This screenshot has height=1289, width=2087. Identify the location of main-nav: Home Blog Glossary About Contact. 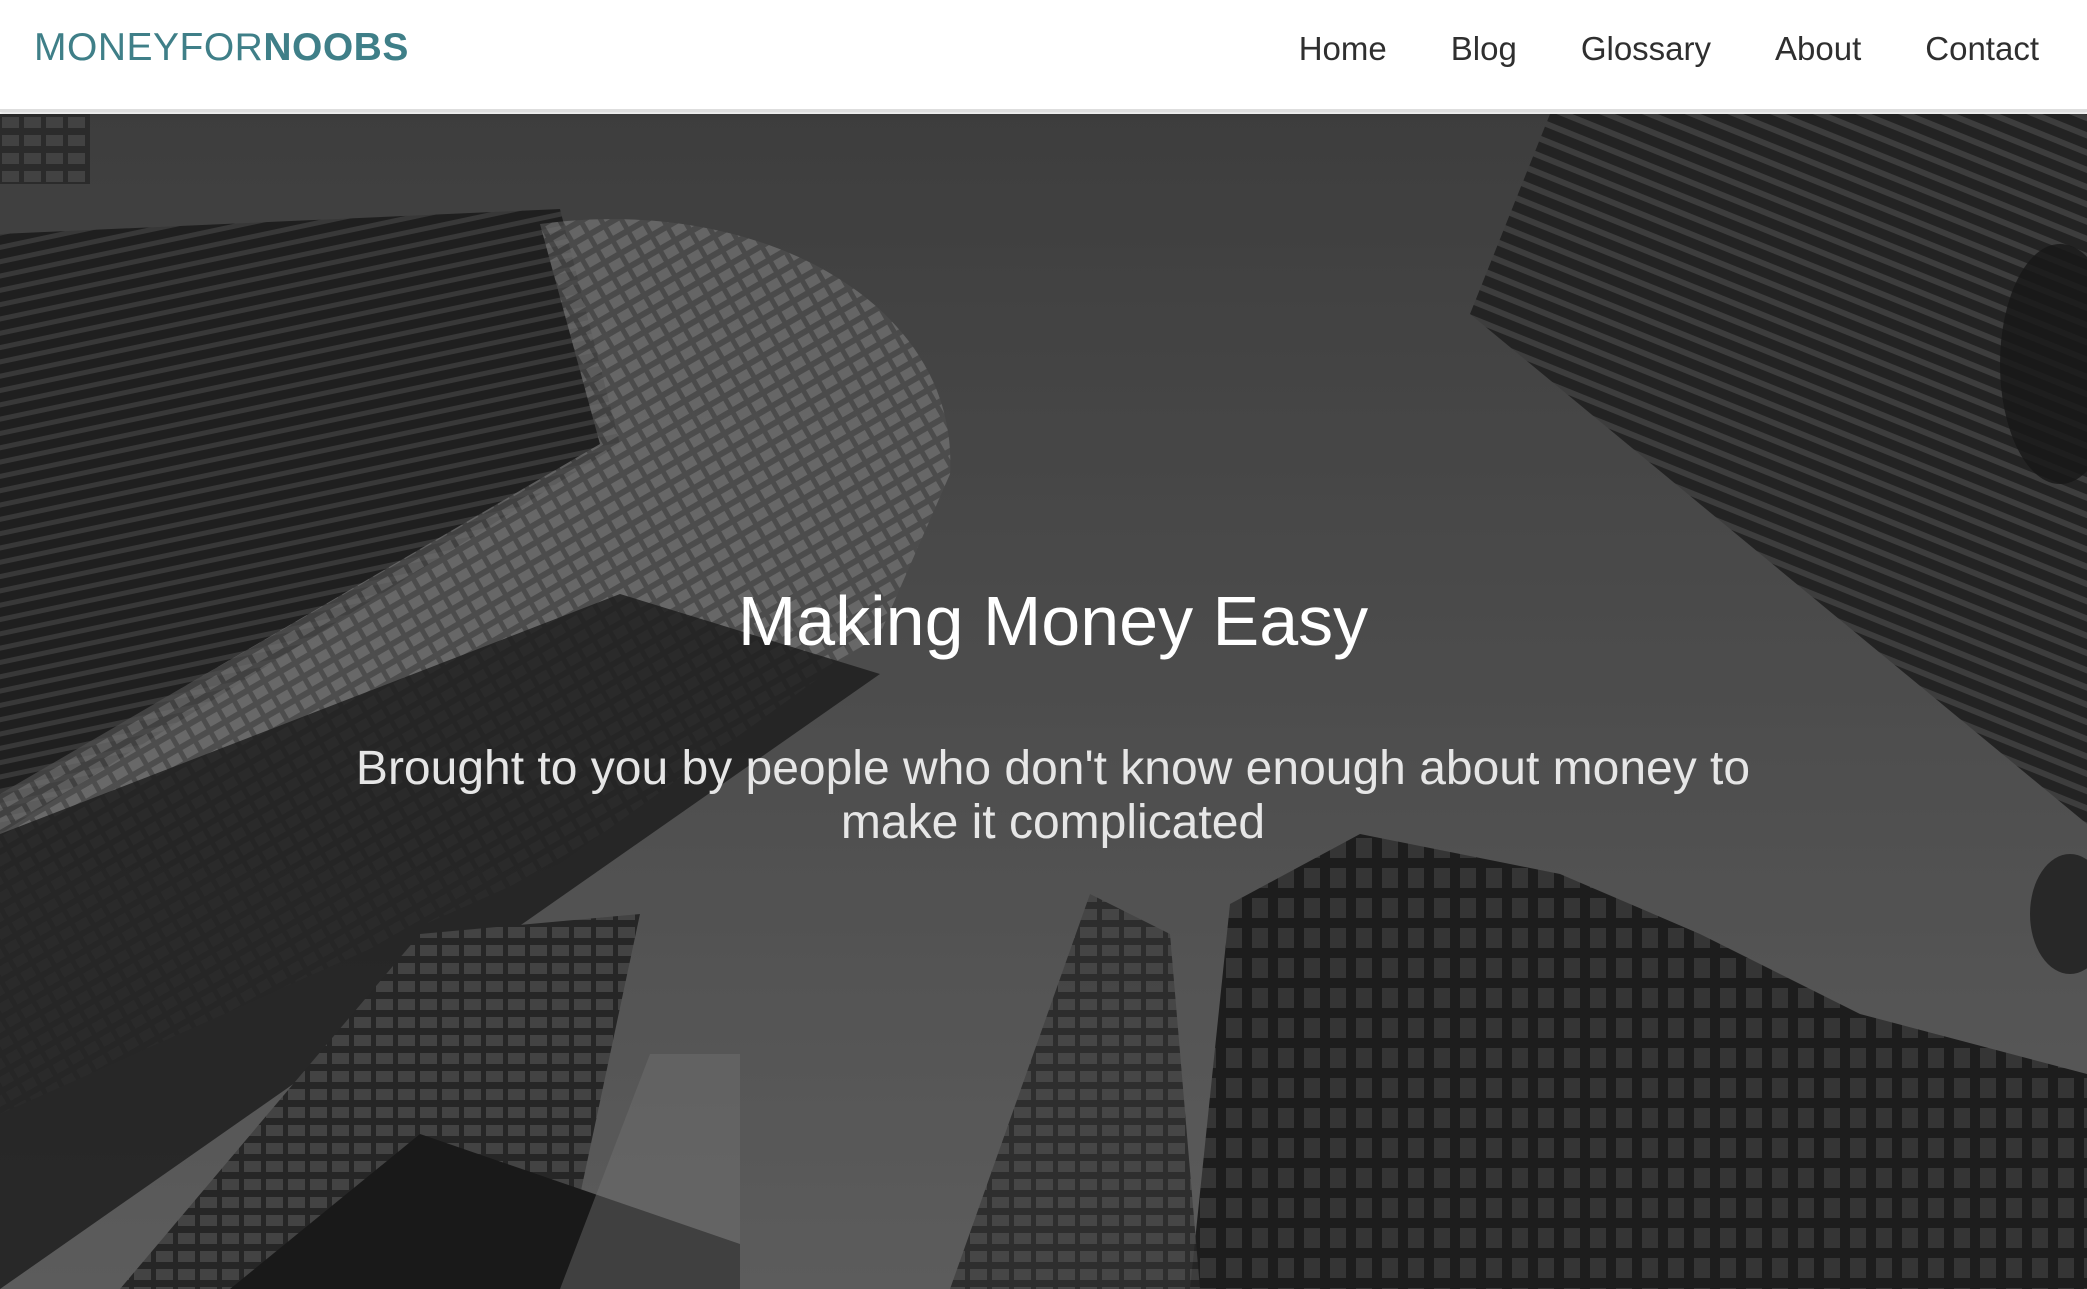
(1637, 49).